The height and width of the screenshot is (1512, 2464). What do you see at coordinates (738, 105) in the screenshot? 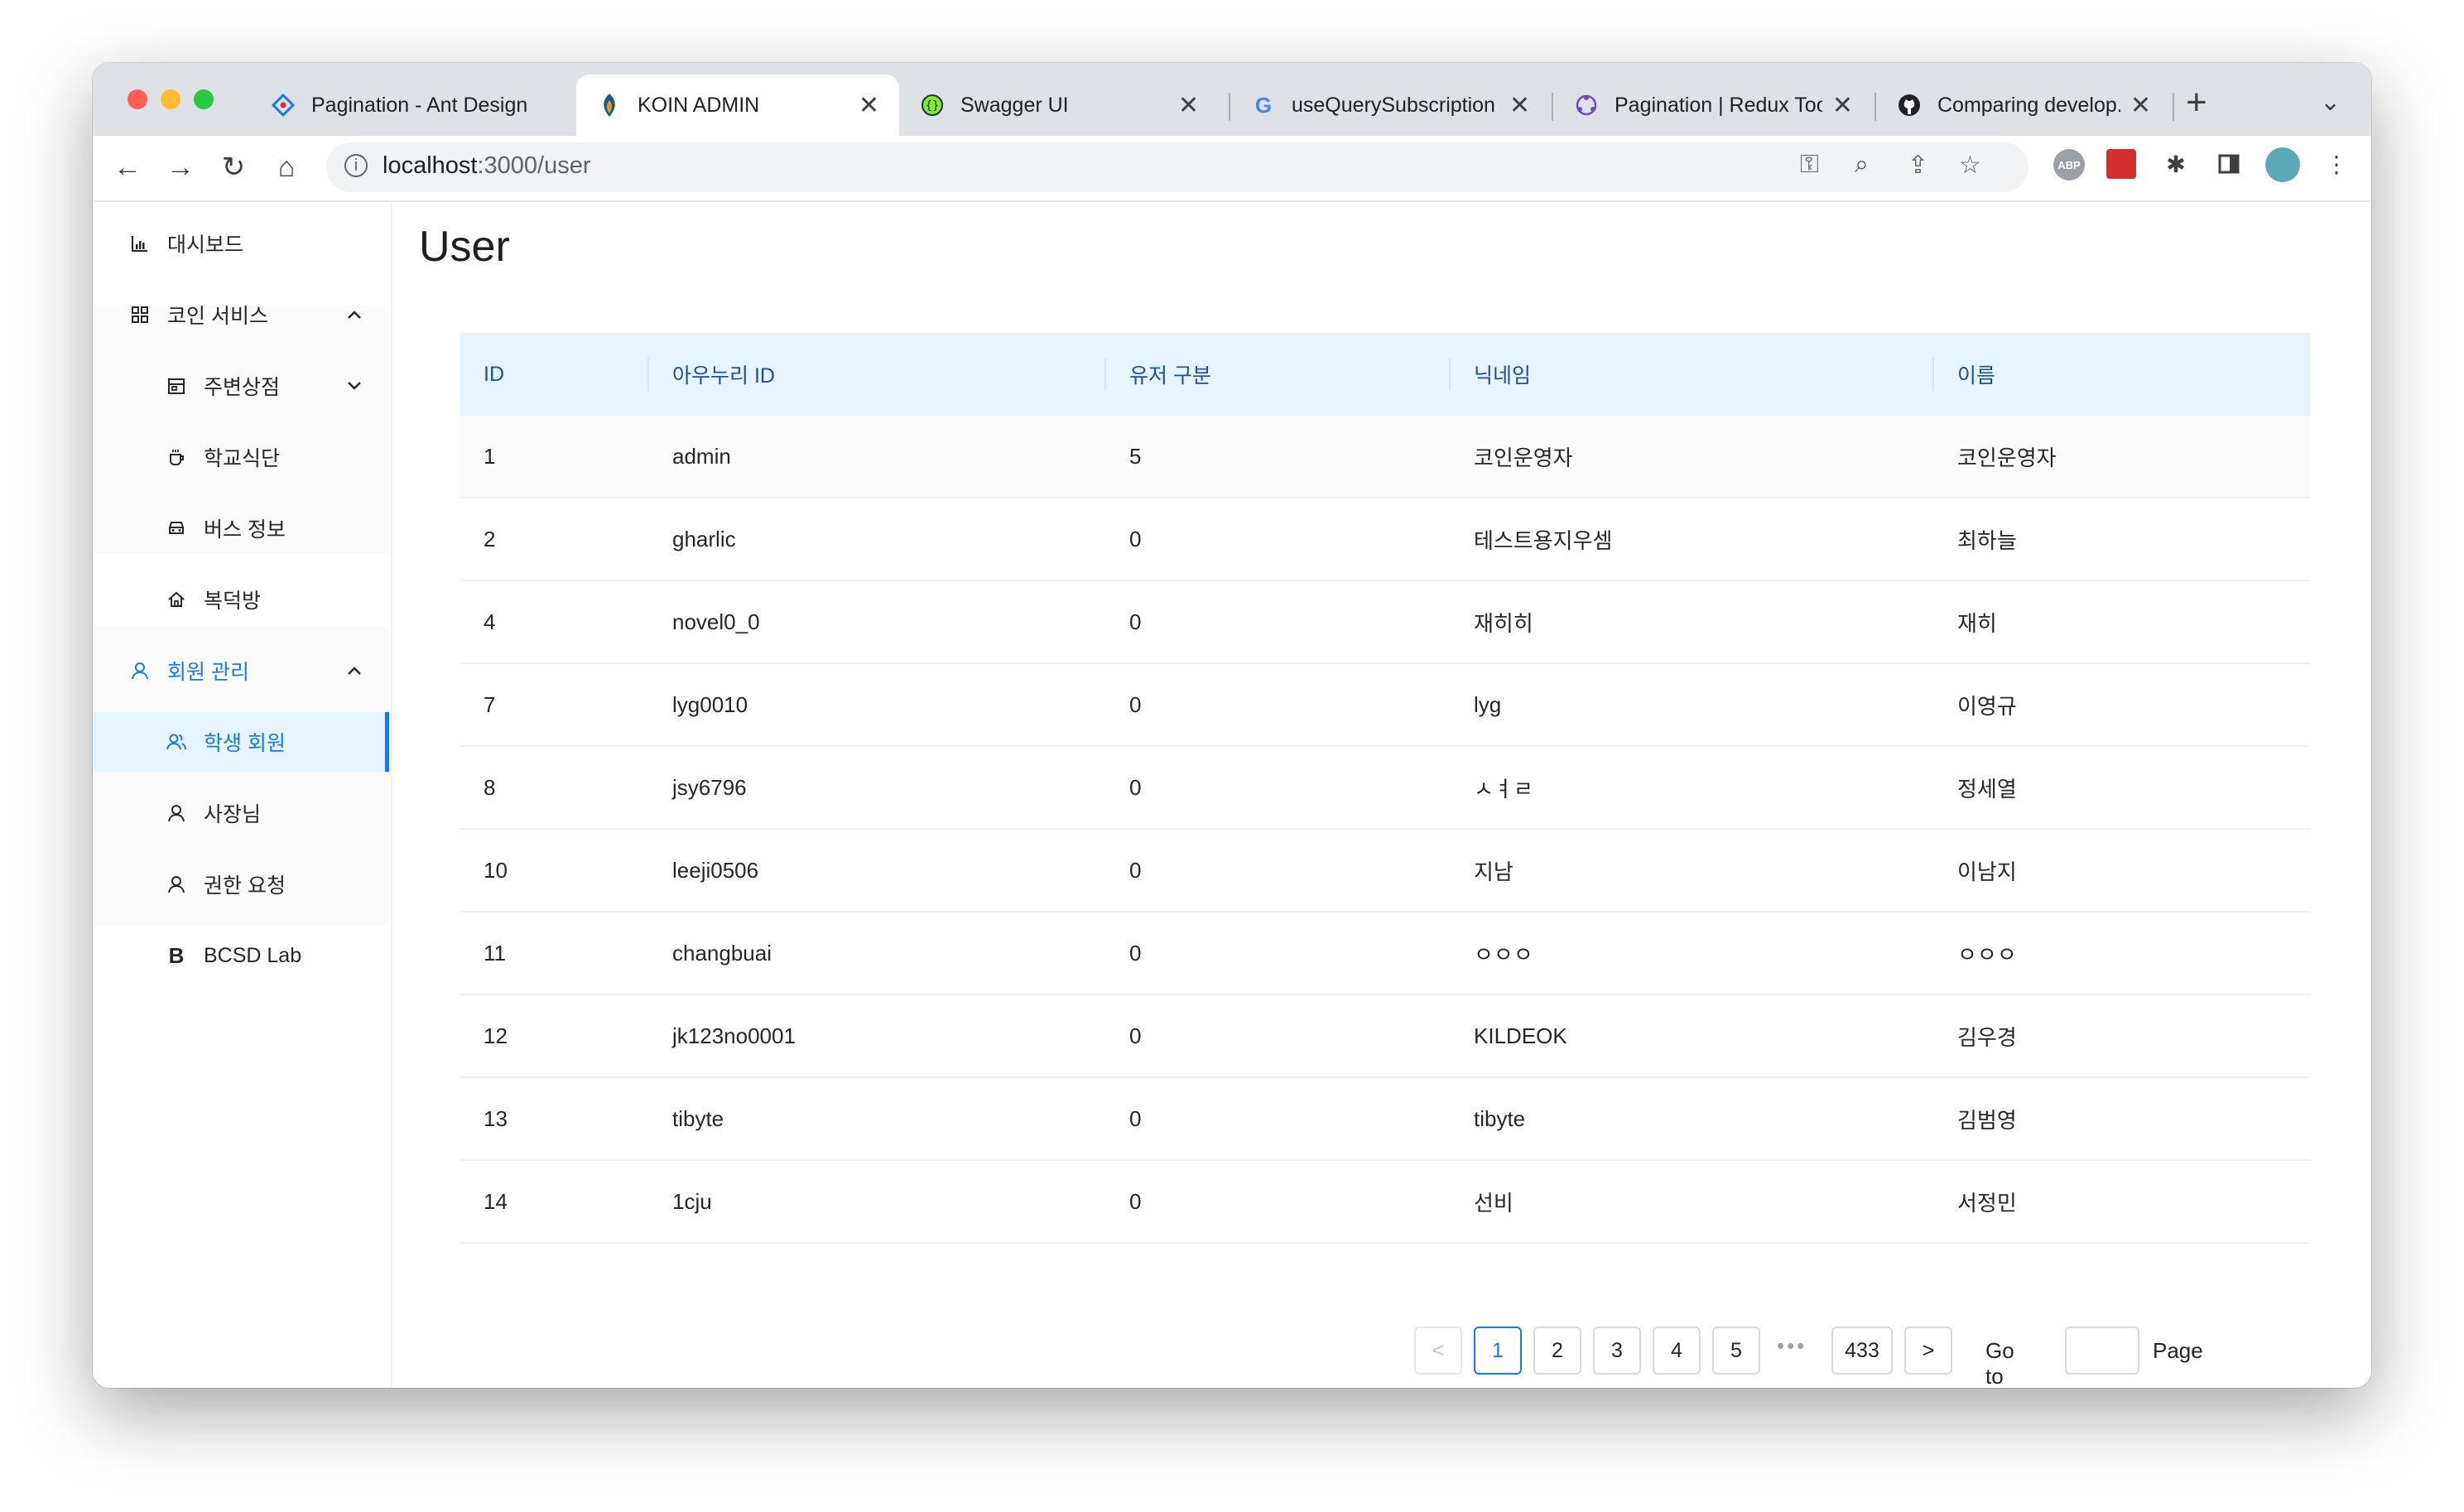
I see `tab-koin-admin: KOIN ADMIN ✕` at bounding box center [738, 105].